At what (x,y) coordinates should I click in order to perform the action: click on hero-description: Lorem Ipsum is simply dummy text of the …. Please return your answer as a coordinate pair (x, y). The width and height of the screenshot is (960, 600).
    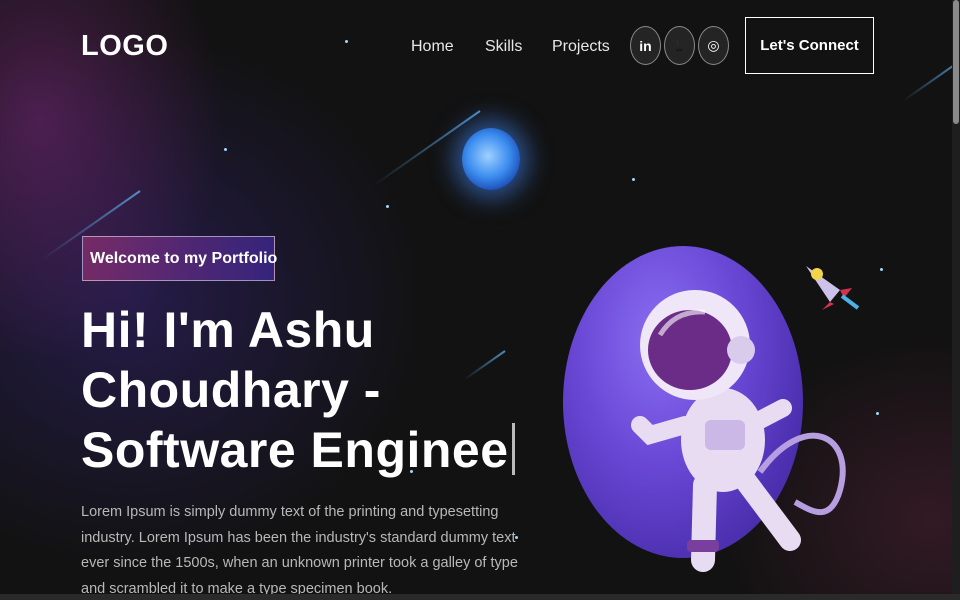
    Looking at the image, I should click on (299, 550).